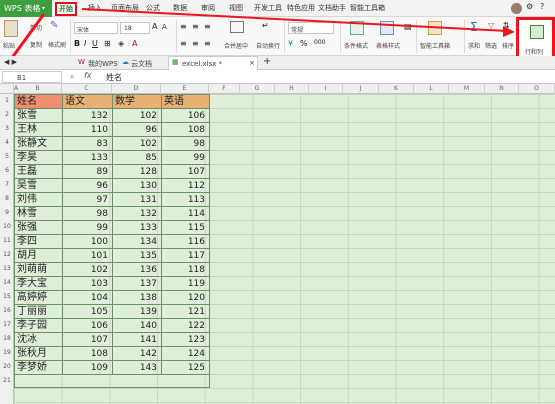 This screenshot has height=404, width=555. I want to click on row-header: 4, so click(7, 143).